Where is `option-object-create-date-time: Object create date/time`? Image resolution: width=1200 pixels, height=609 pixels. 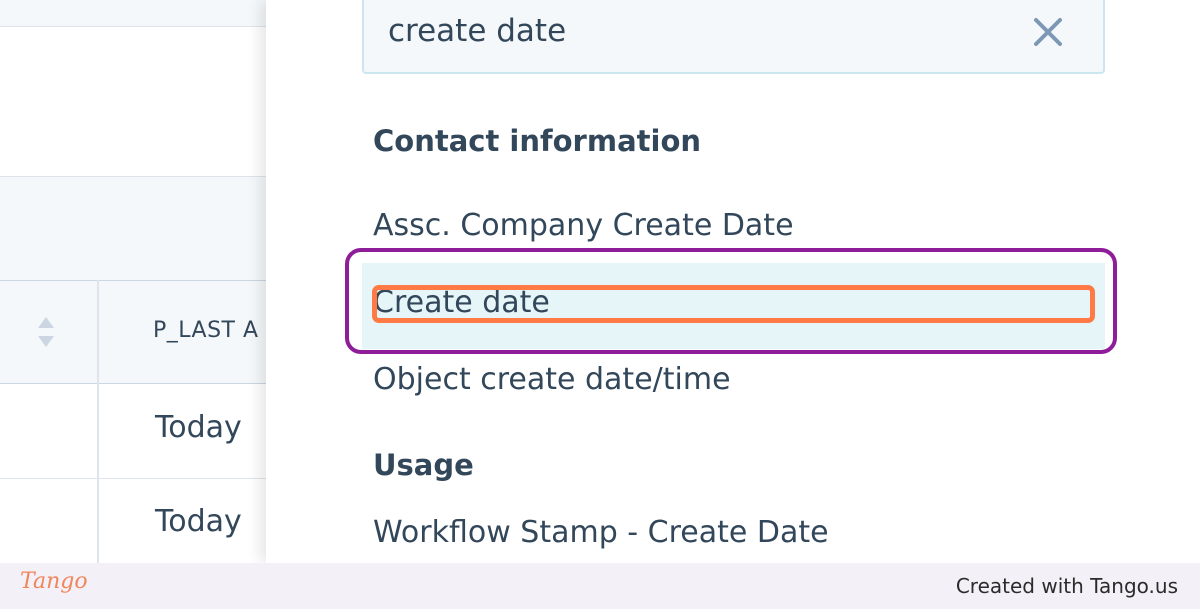
option-object-create-date-time: Object create date/time is located at coordinates (552, 379).